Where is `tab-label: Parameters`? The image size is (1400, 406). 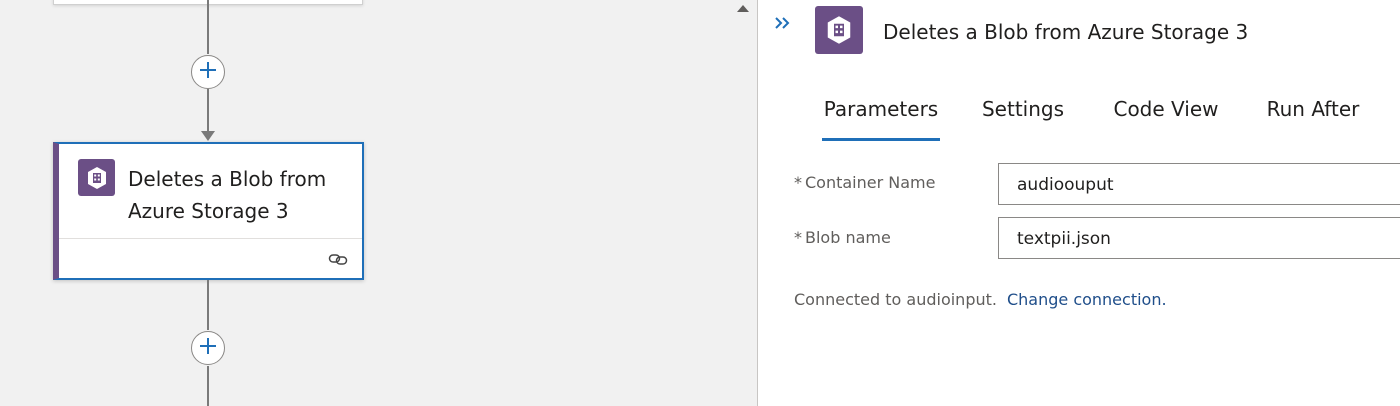
tab-label: Parameters is located at coordinates (881, 109).